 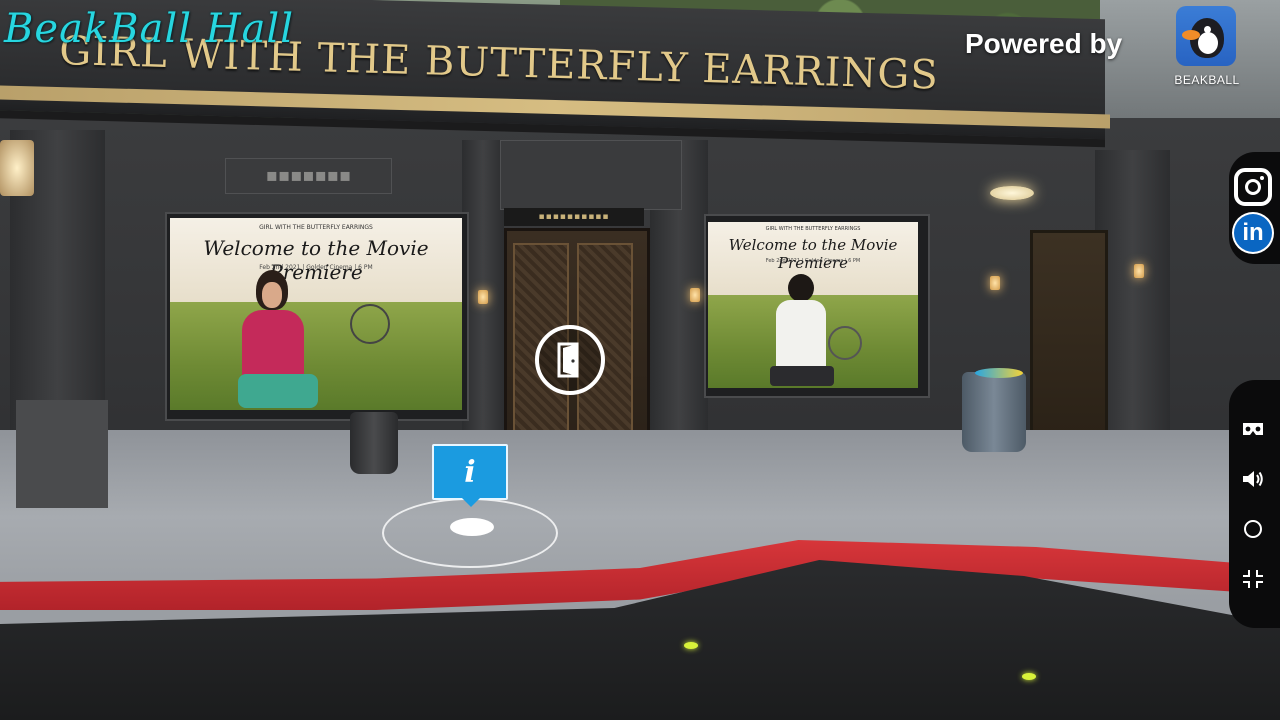 What do you see at coordinates (813, 261) in the screenshot?
I see `poster-right-subtitle: Feb 2nd 2021 | Golden Cinema | 6 PM` at bounding box center [813, 261].